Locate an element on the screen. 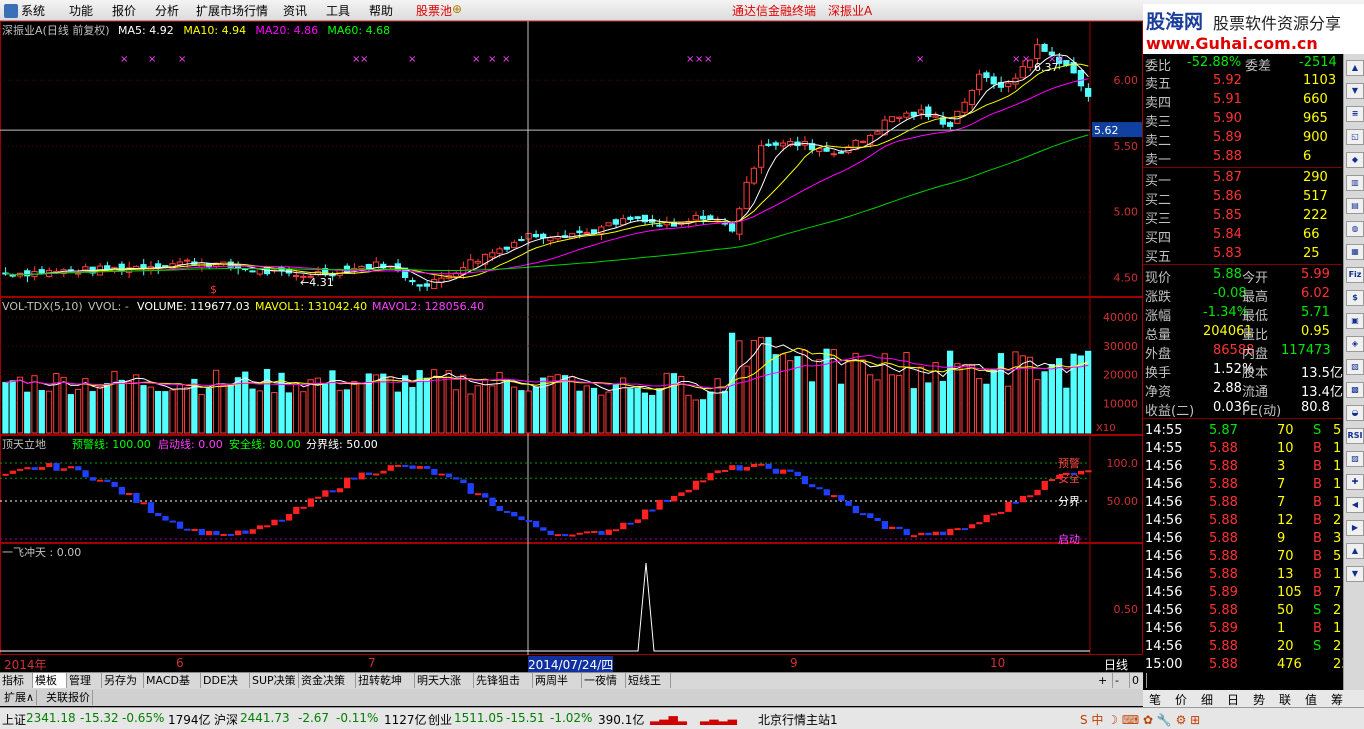 Image resolution: width=1364 pixels, height=729 pixels. toolbar-icon-1: ▼ is located at coordinates (1355, 91).